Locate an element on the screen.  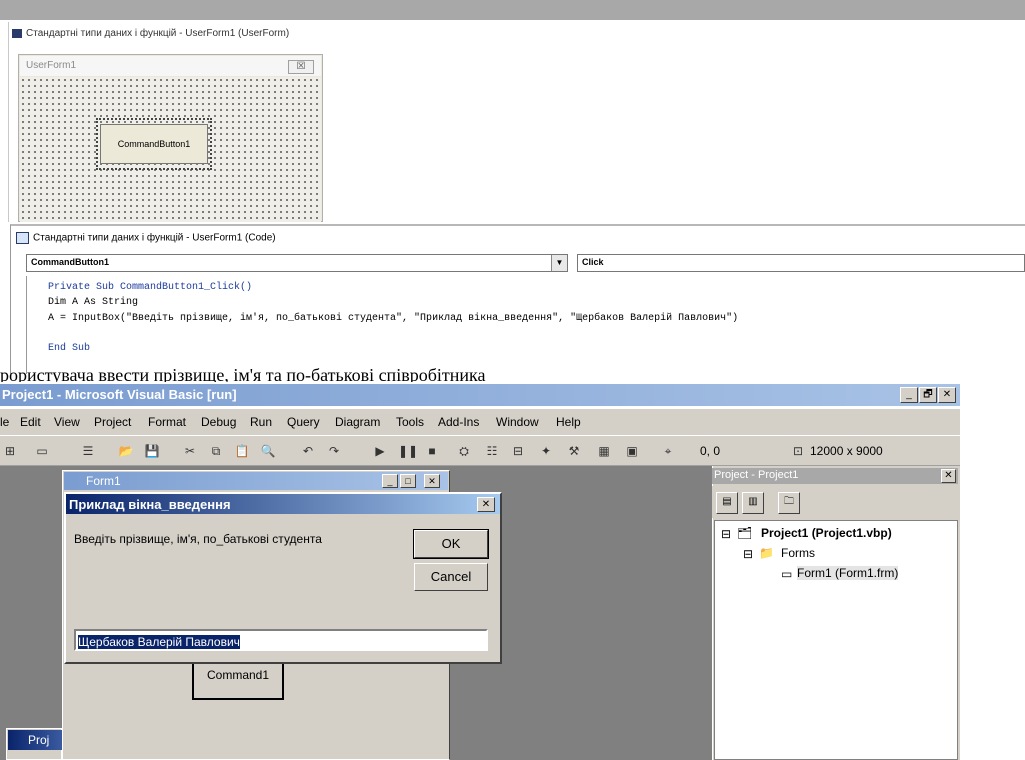
size-icon: ⊡ is located at coordinates (798, 451).